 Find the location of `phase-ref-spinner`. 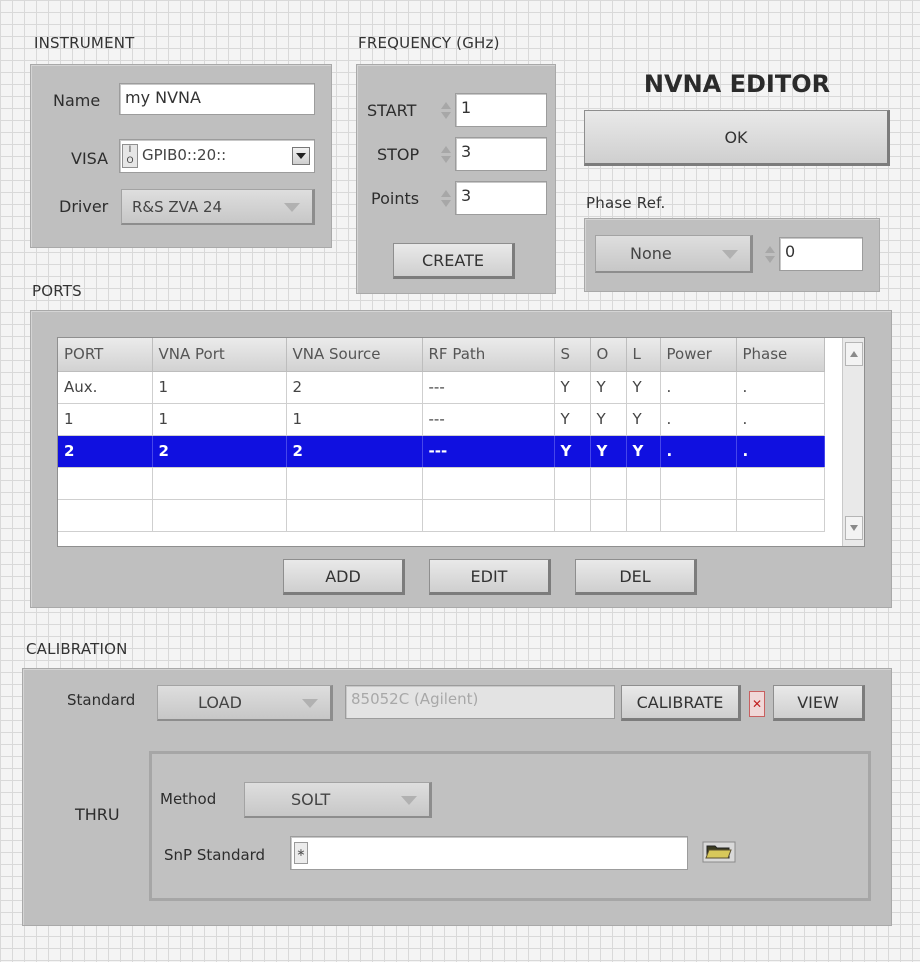

phase-ref-spinner is located at coordinates (770, 254).